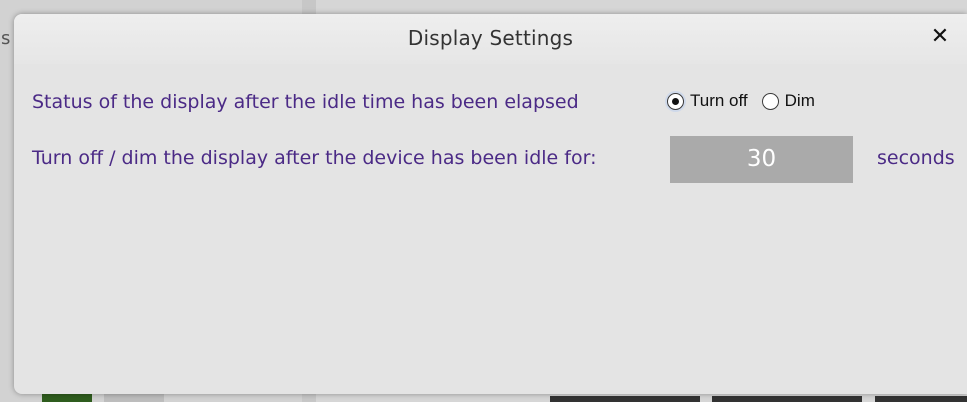 The image size is (967, 402). I want to click on dialog-titlebar: Display Settings ✕, so click(490, 39).